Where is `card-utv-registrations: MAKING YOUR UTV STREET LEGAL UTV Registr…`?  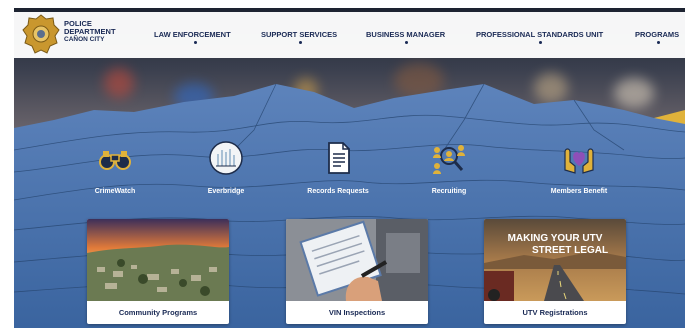 card-utv-registrations: MAKING YOUR UTV STREET LEGAL UTV Registr… is located at coordinates (555, 271).